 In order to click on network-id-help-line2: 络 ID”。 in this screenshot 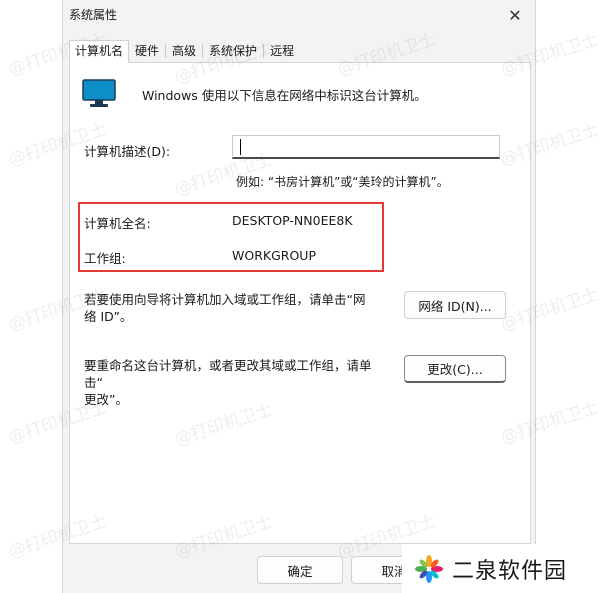, I will do `click(108, 316)`.